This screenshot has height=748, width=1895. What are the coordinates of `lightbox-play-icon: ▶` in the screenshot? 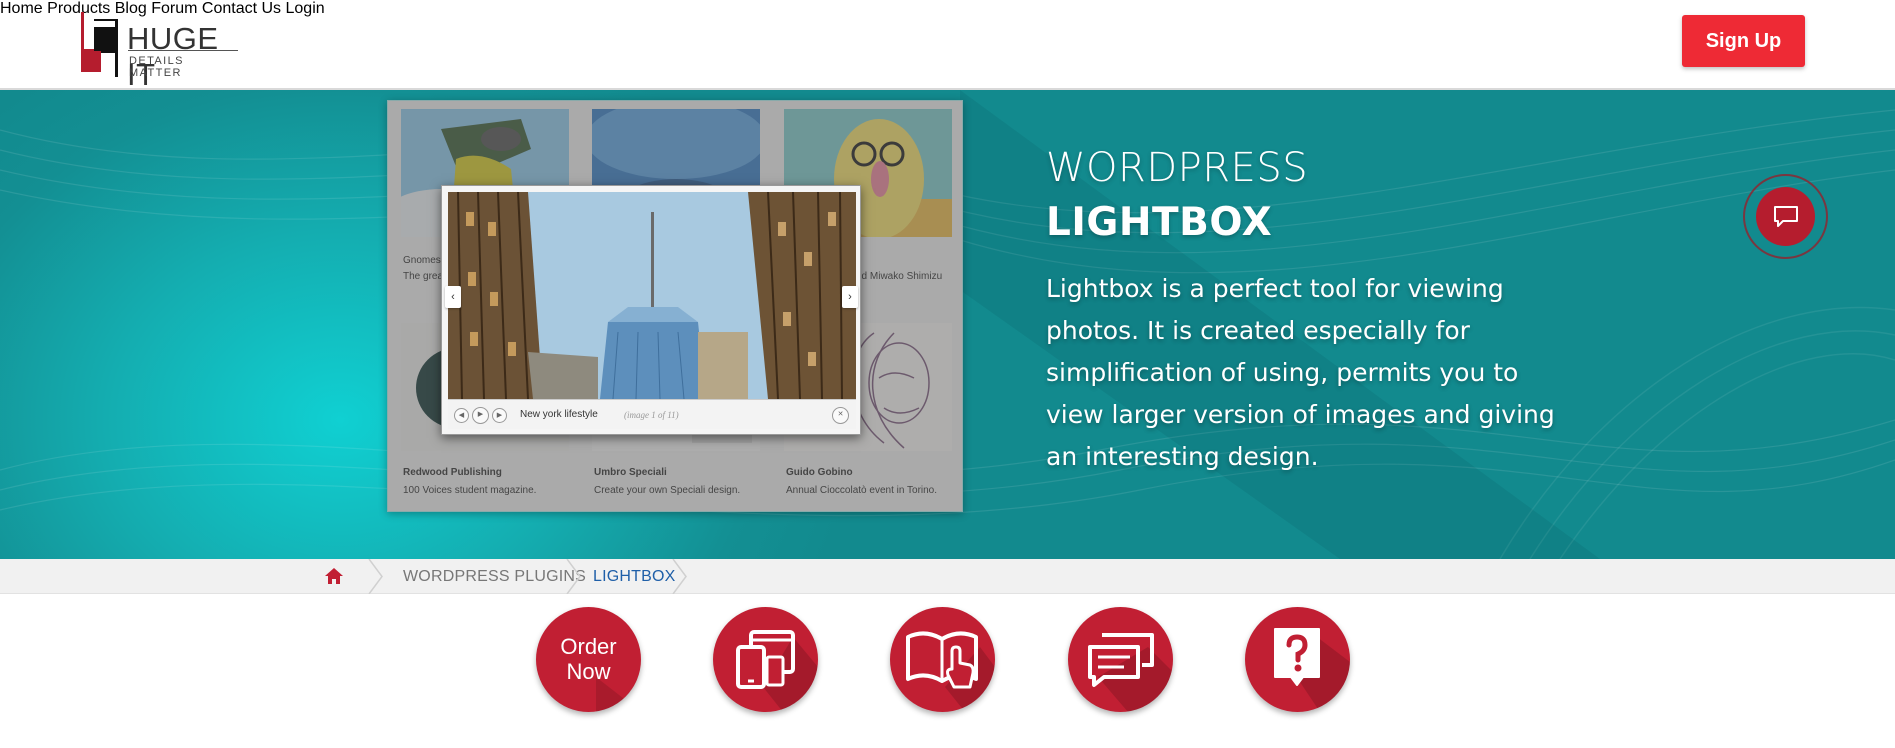 It's located at (480, 415).